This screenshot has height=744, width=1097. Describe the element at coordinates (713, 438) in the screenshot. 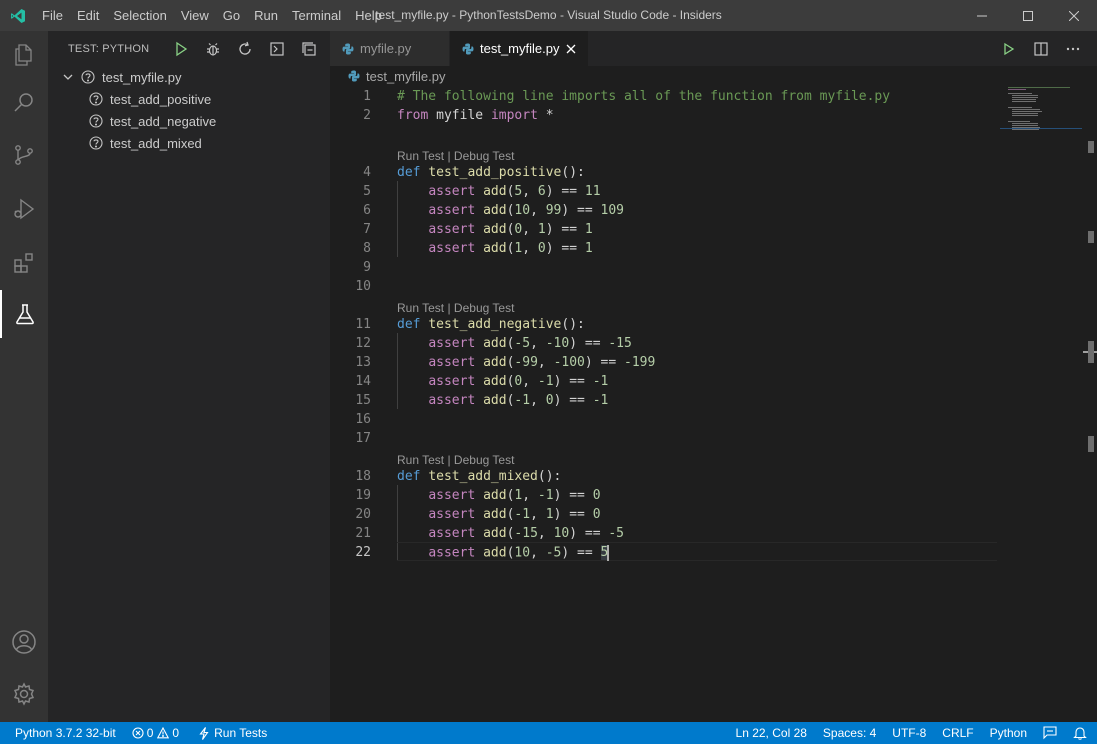

I see `code-line: 17` at that location.